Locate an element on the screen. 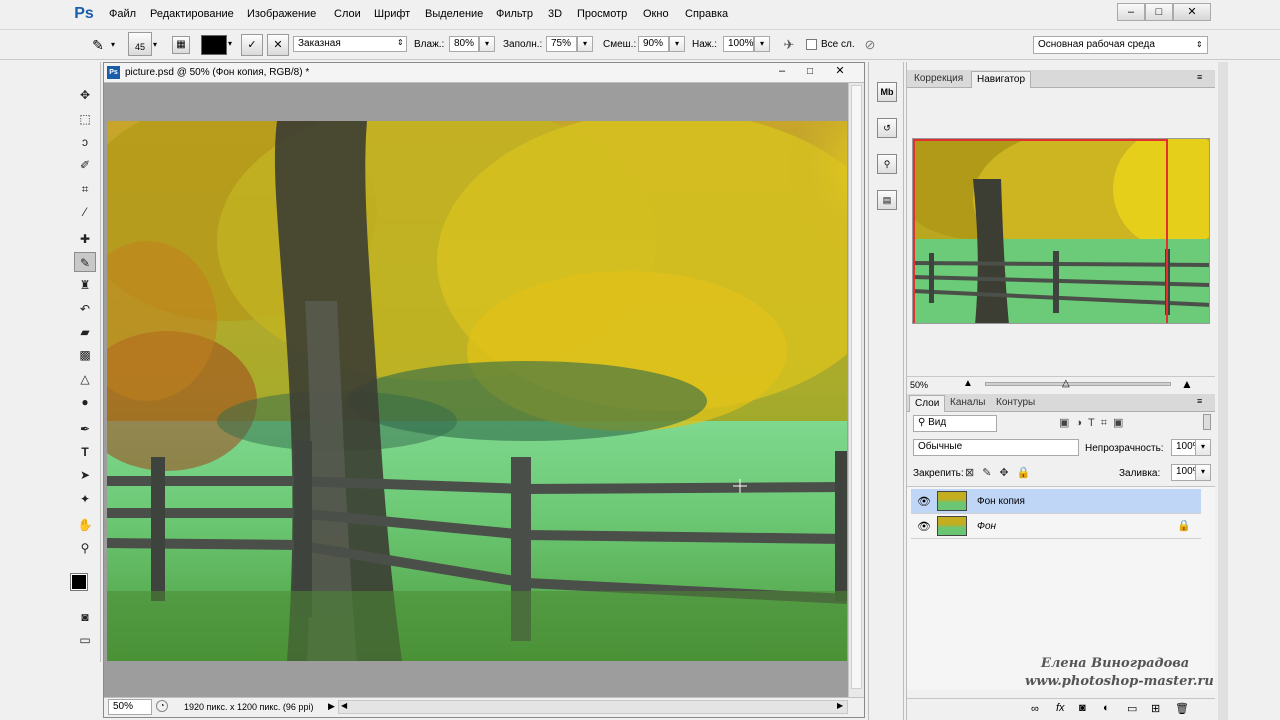 The width and height of the screenshot is (1280, 720). doc-minimize-button: – is located at coordinates (782, 72).